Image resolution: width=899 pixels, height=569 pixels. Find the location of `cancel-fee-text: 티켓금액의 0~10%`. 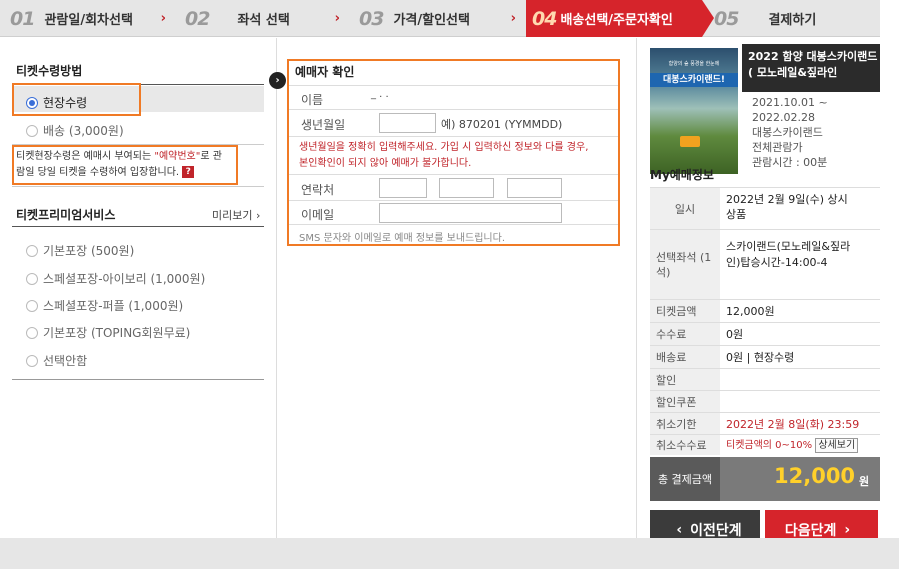

cancel-fee-text: 티켓금액의 0~10% is located at coordinates (769, 445).